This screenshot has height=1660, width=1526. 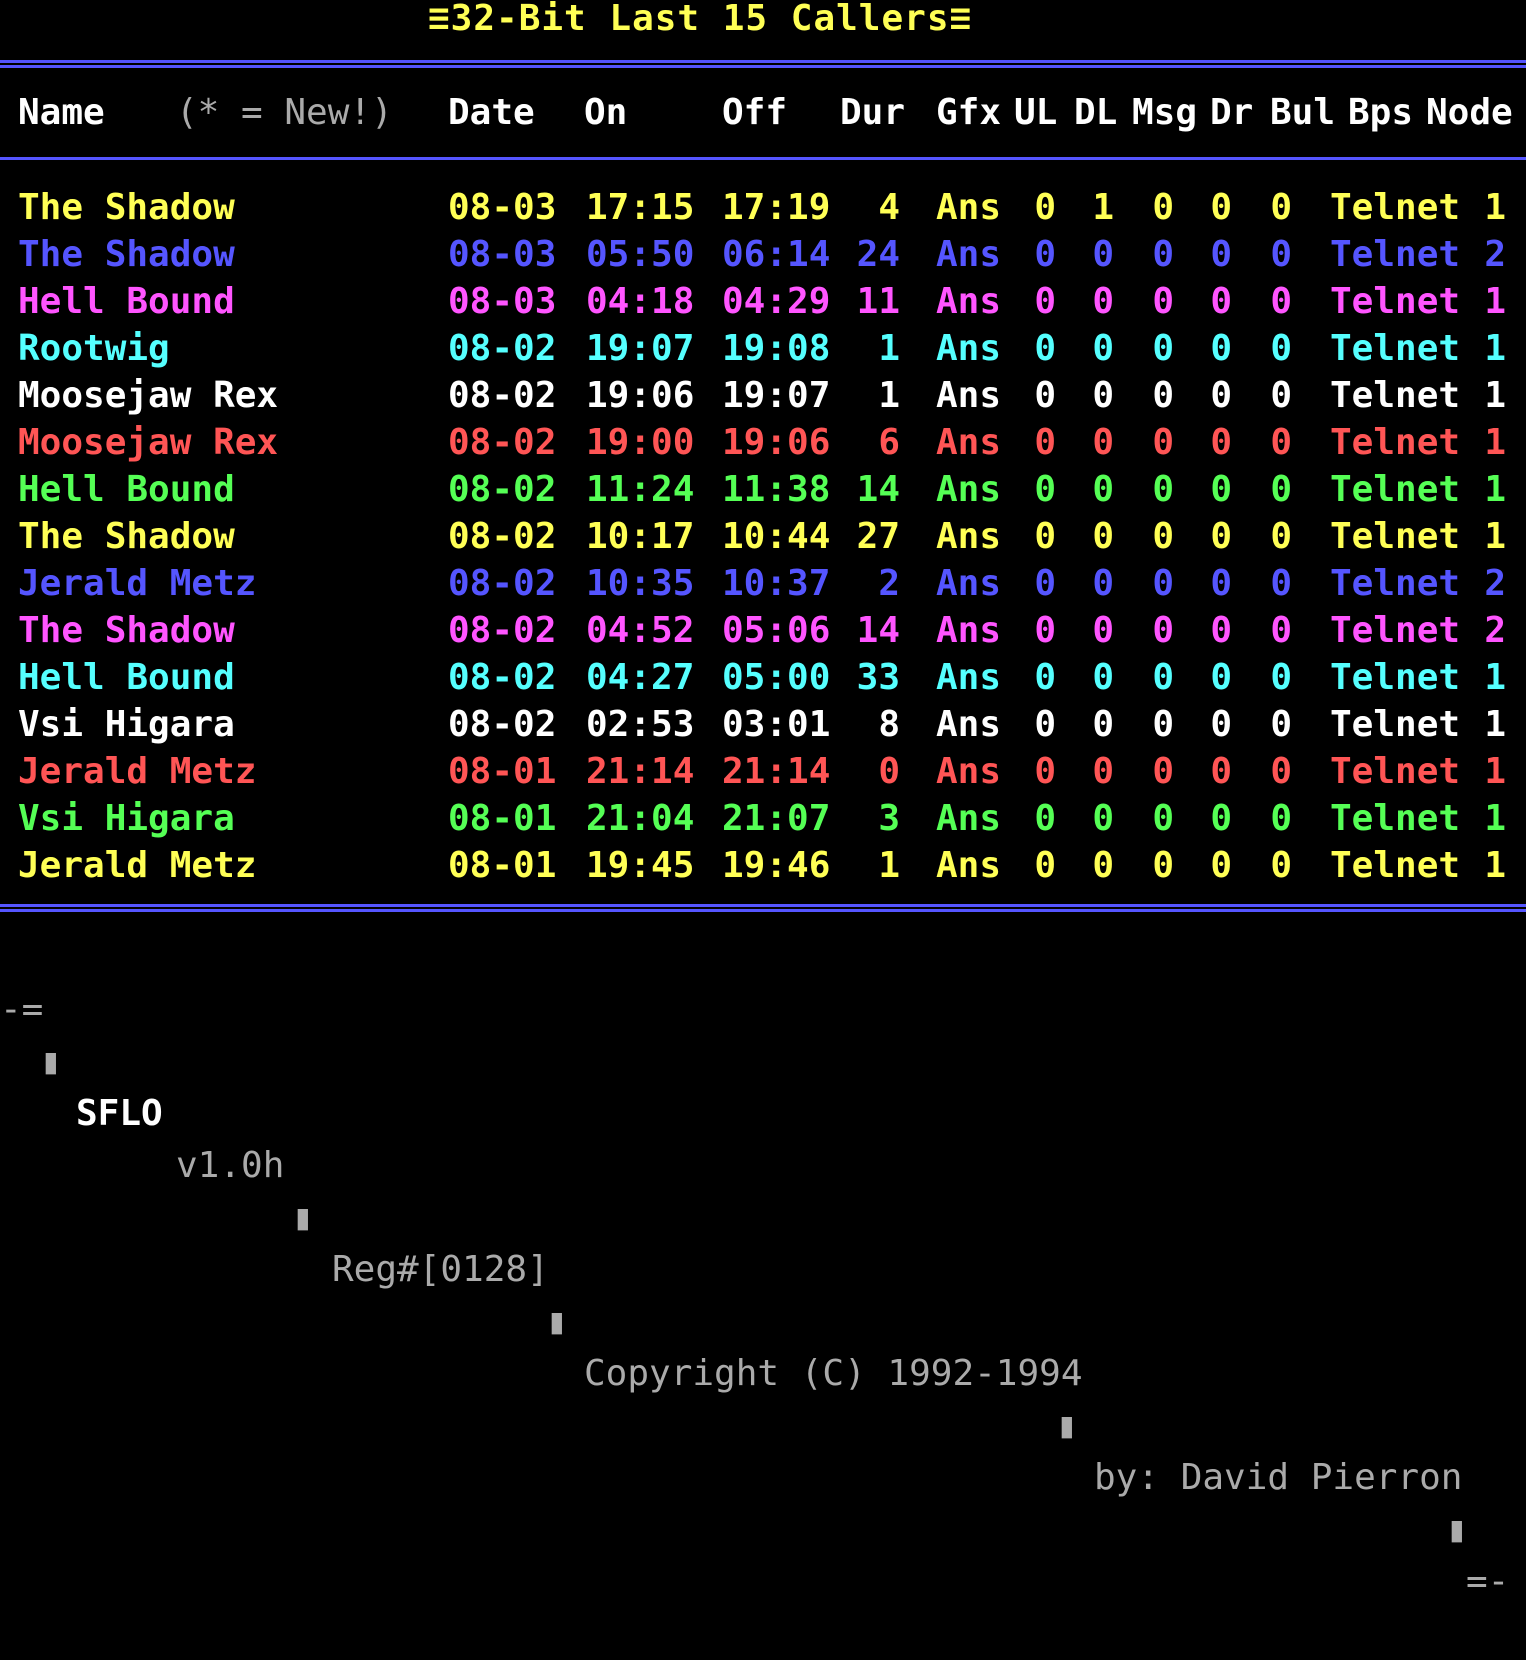 What do you see at coordinates (126, 818) in the screenshot?
I see `cell-name: Vsi Higara` at bounding box center [126, 818].